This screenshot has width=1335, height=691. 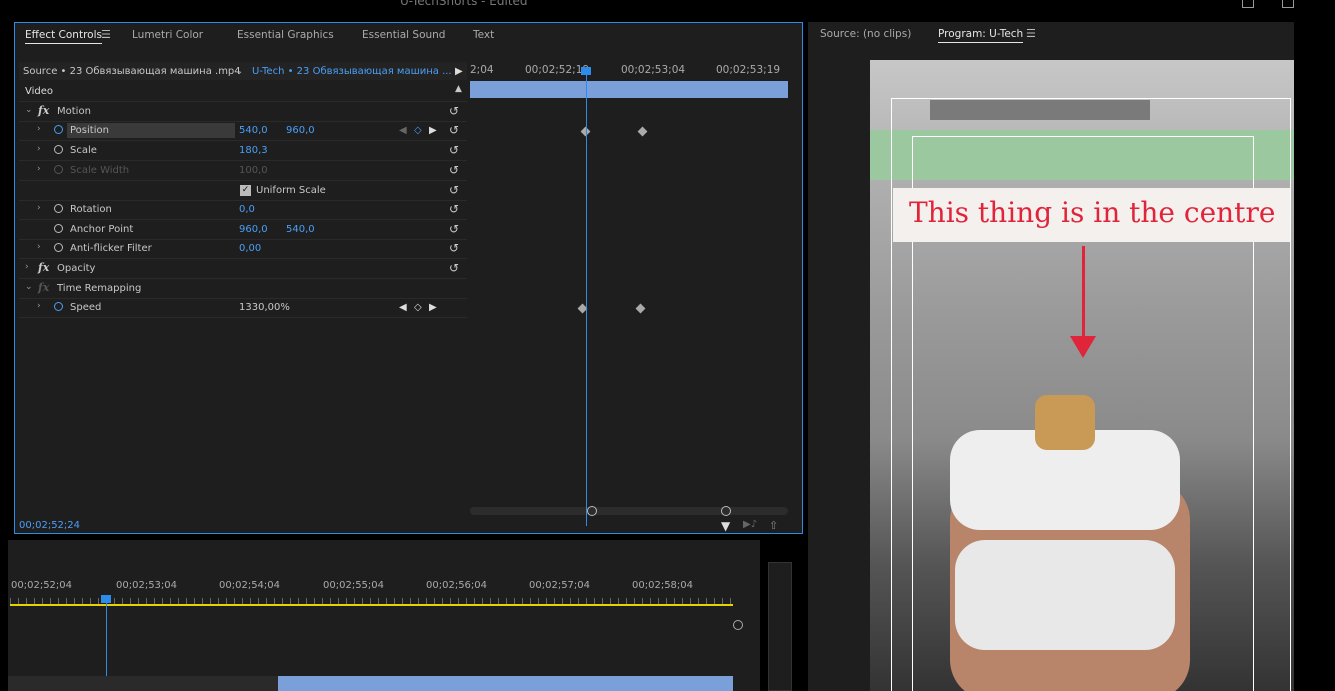 I want to click on anchor-y-value: 540,0, so click(x=300, y=229).